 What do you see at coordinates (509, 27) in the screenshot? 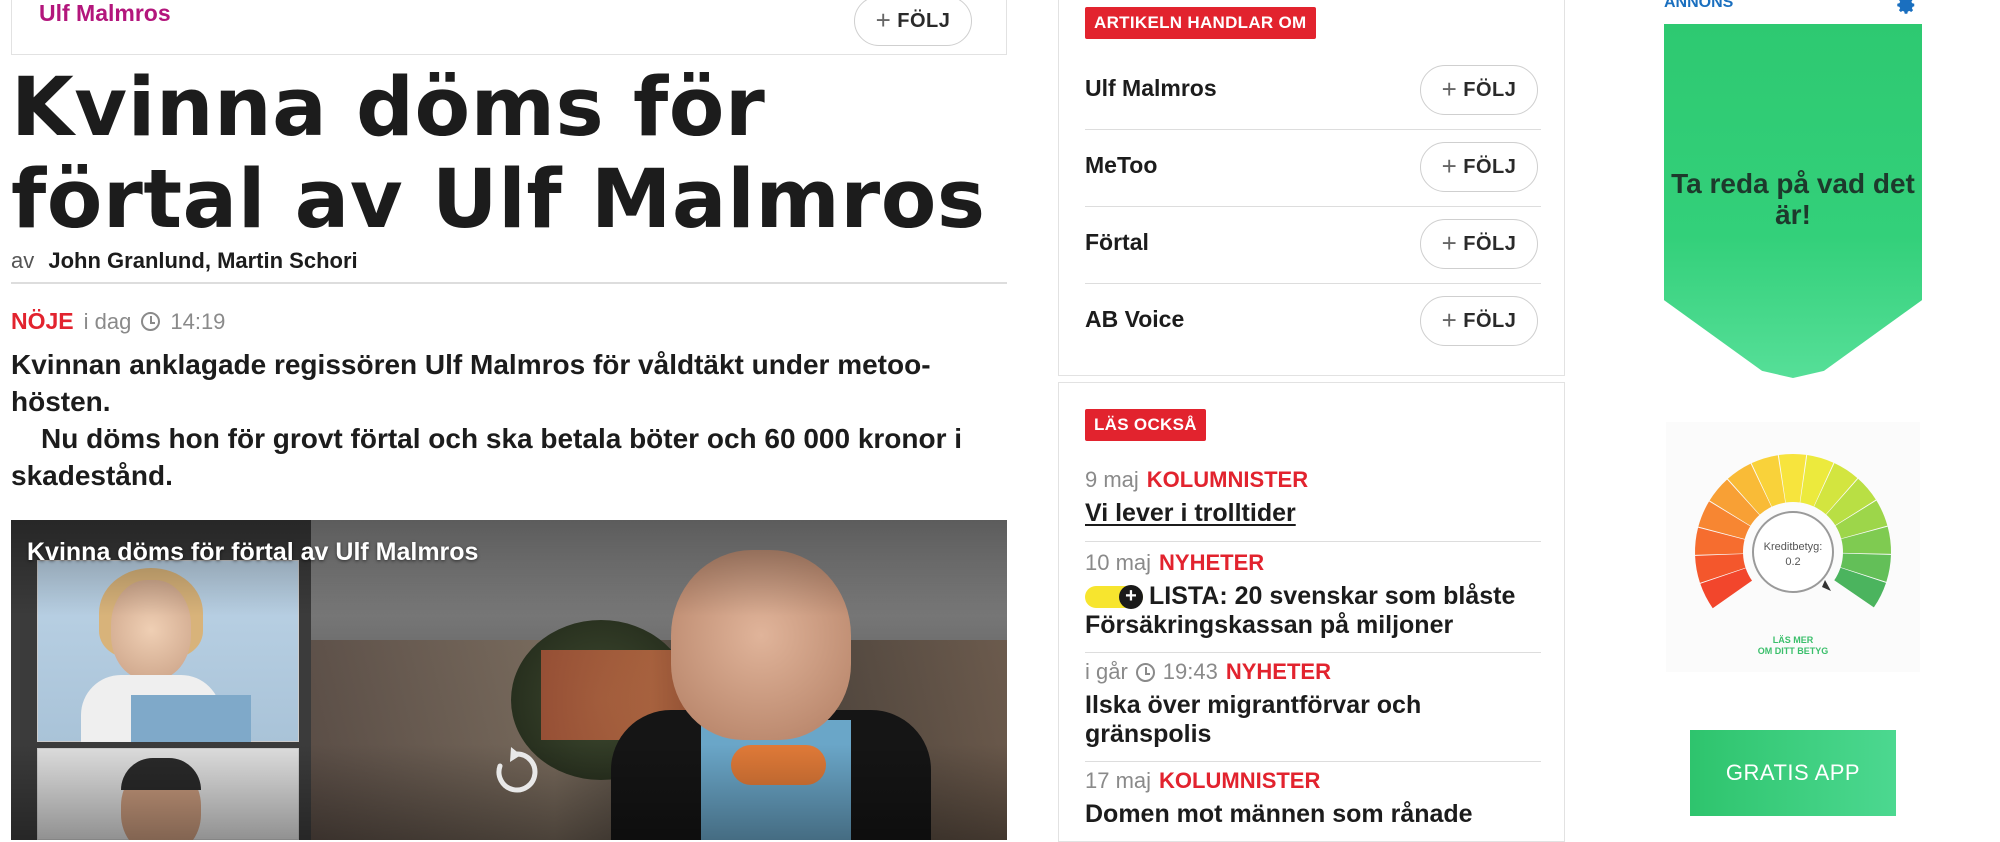
I see `topic-bar: Ulf Malmros + FÖLJ` at bounding box center [509, 27].